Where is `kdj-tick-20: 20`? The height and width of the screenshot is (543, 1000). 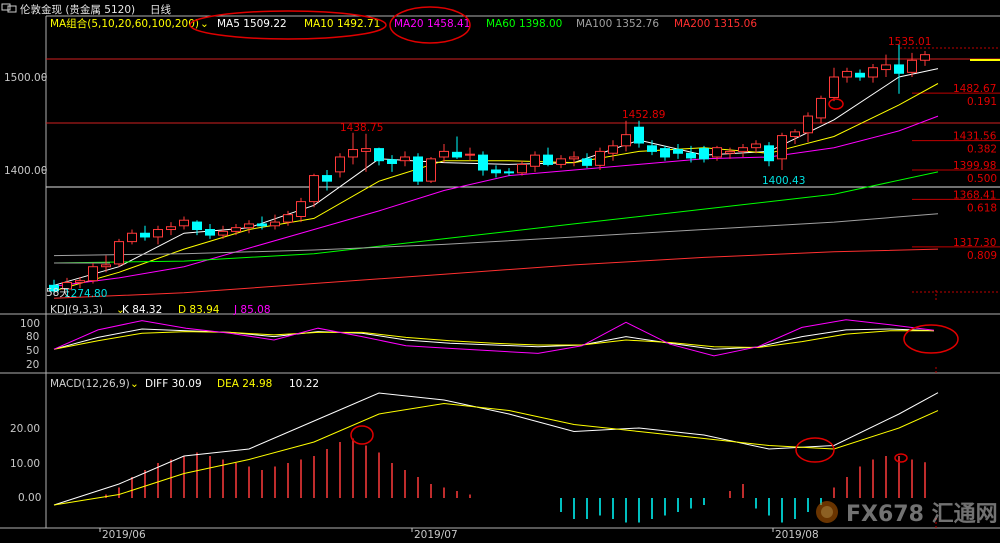
kdj-tick-20: 20 is located at coordinates (32, 365).